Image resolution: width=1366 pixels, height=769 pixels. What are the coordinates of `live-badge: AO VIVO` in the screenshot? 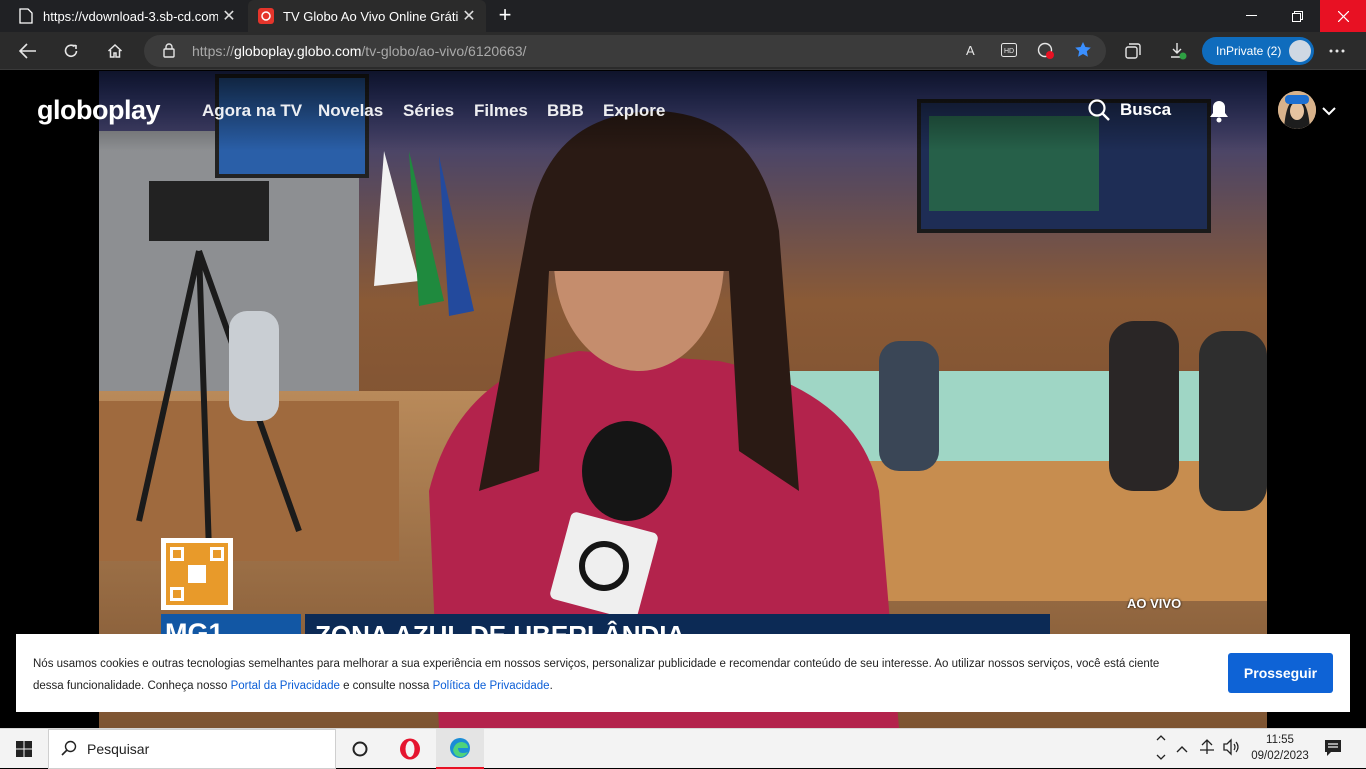 It's located at (1154, 603).